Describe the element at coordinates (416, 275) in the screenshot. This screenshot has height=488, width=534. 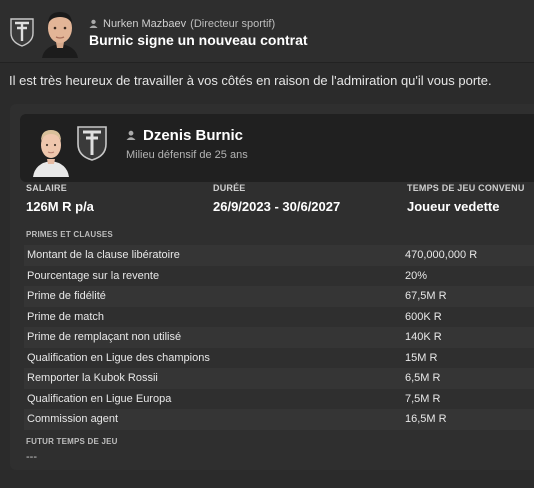
I see `clause-value: 20%` at that location.